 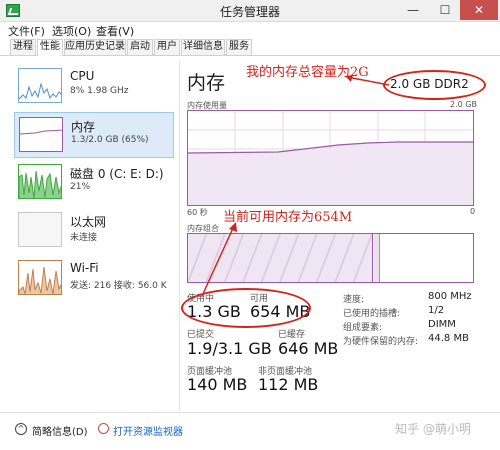 I want to click on sidebar-item-cpu: CPU 8% 1.98 GHz, so click(x=94, y=87).